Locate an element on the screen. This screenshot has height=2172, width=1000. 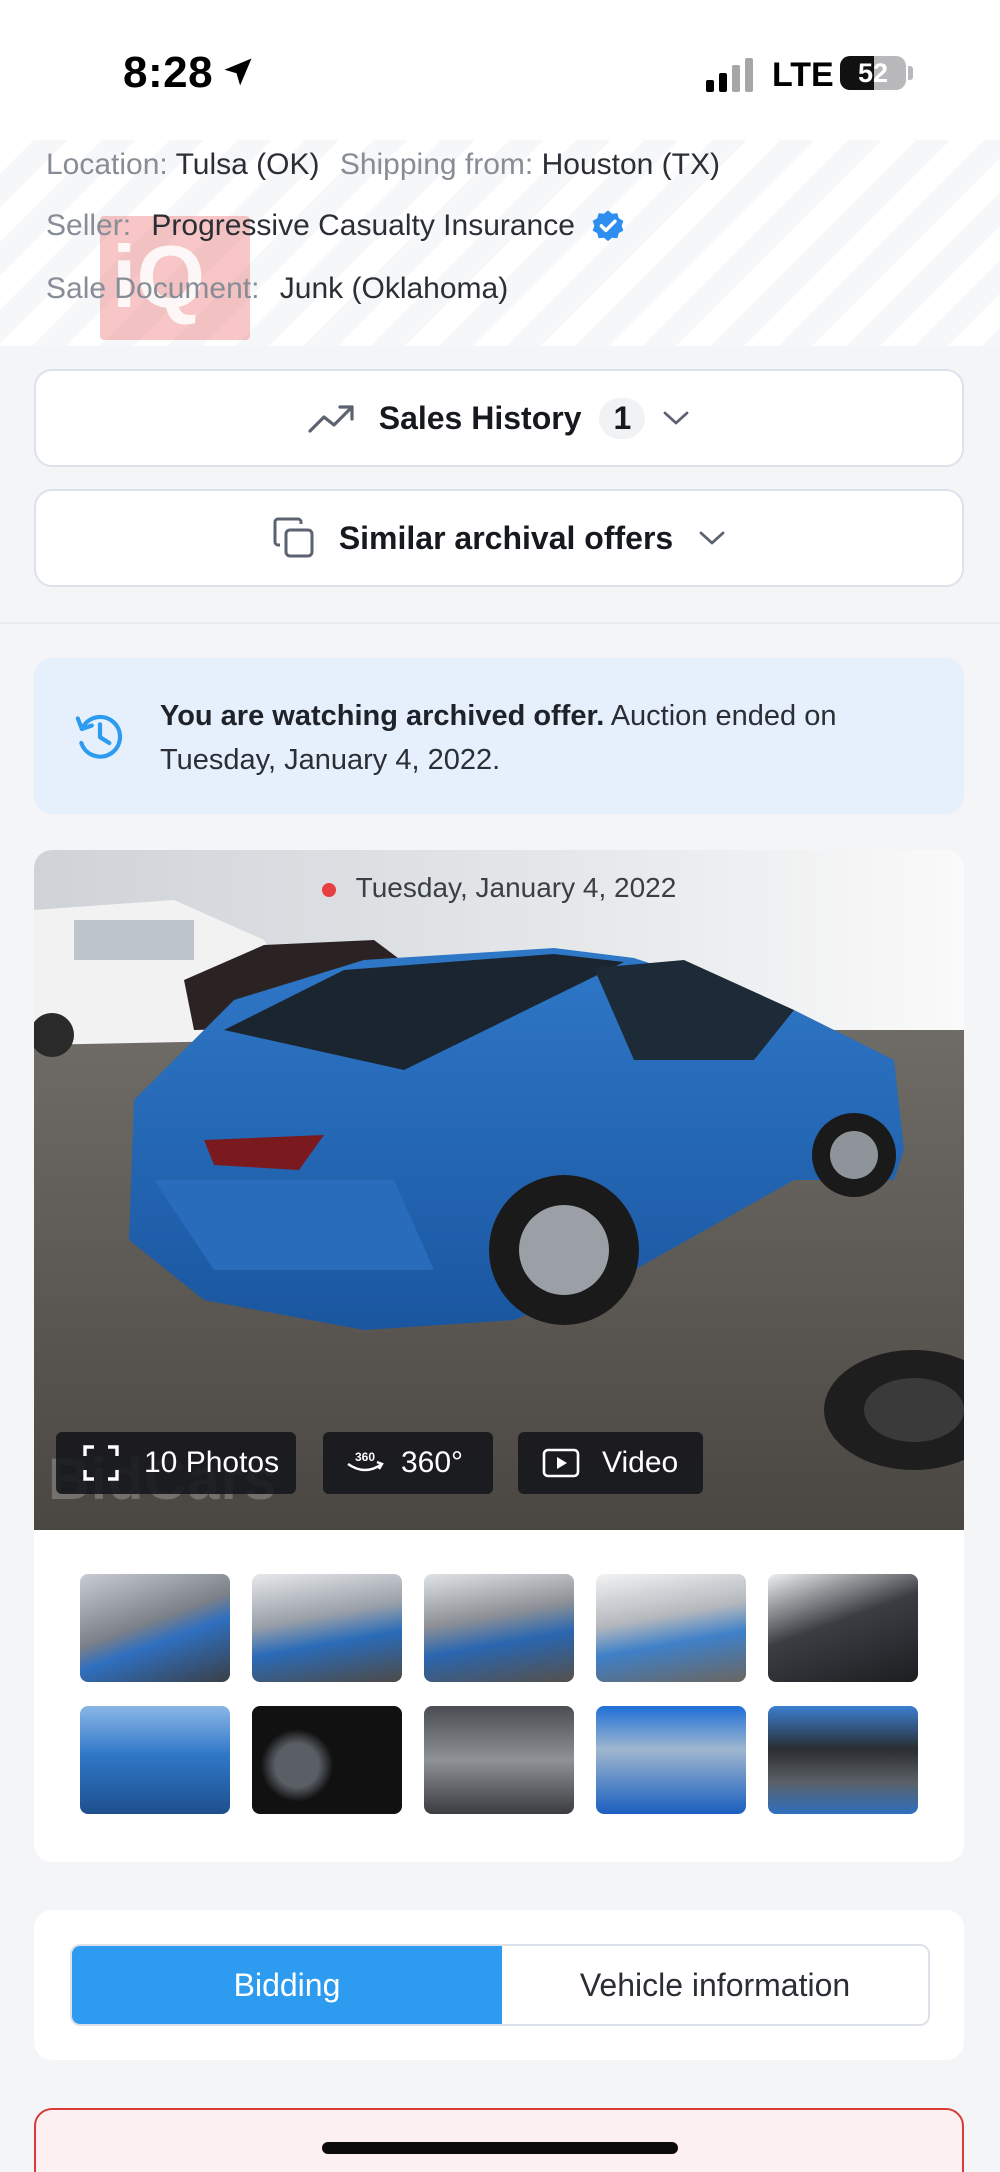
location-label: Location: is located at coordinates (107, 164).